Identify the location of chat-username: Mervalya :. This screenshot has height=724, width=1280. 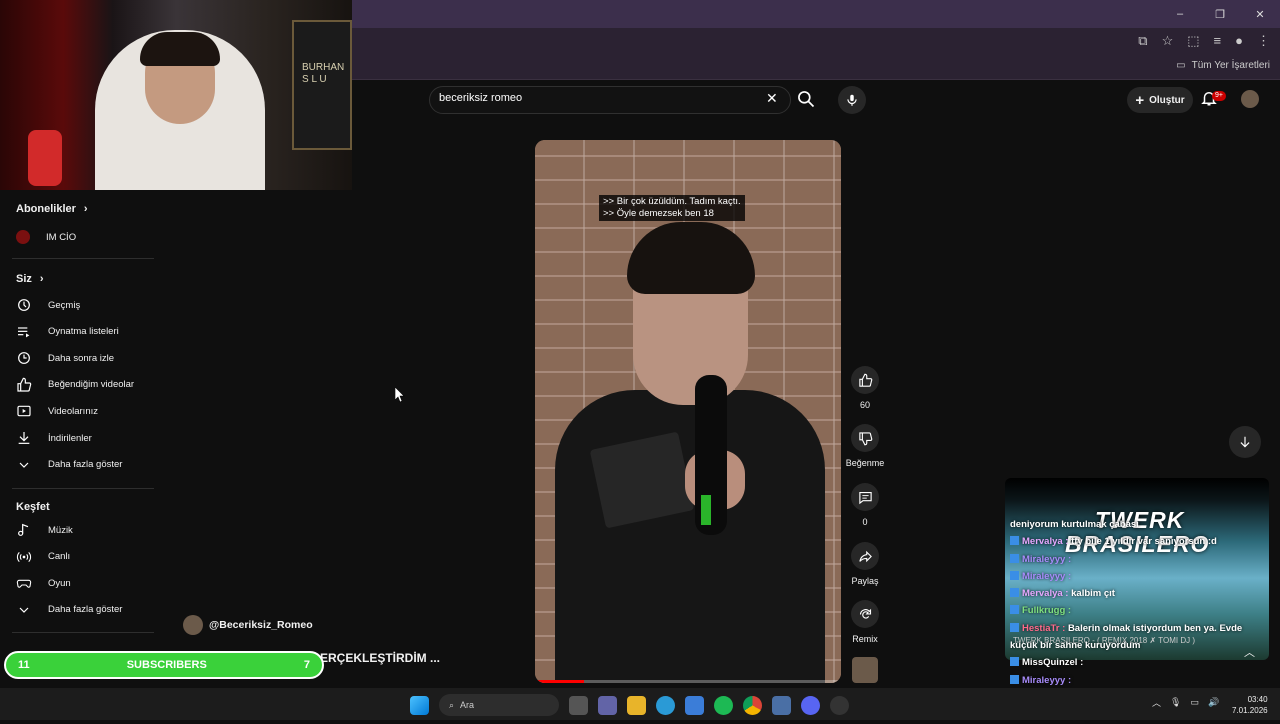
(1047, 542).